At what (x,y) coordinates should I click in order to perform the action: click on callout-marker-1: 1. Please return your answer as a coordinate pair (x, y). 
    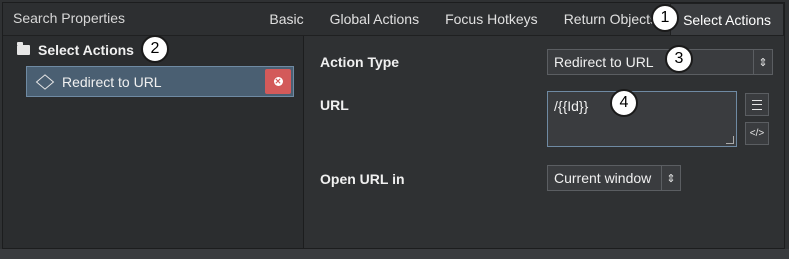
    Looking at the image, I should click on (665, 18).